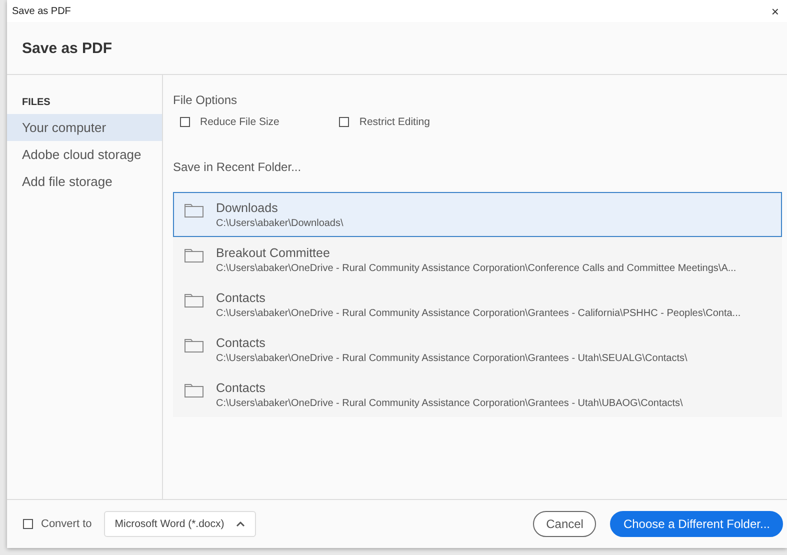 The height and width of the screenshot is (555, 787). What do you see at coordinates (452, 358) in the screenshot?
I see `folder-path: C:\Users\abaker\OneDrive - Rural Community Assistance Corporation\Grantees - Utah\SEUALG\Contacts\` at bounding box center [452, 358].